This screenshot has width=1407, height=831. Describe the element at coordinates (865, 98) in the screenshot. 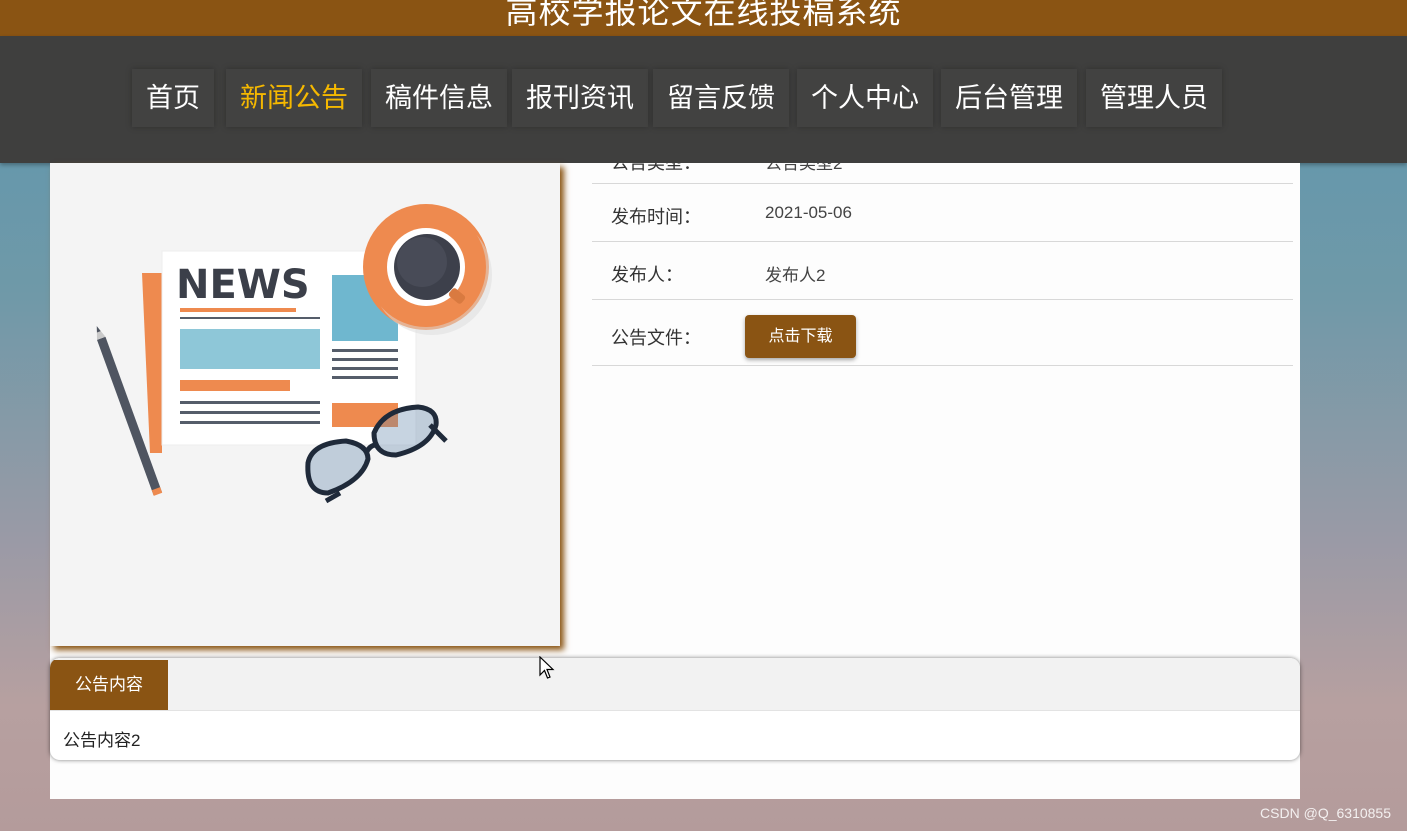

I see `nav-item-profile: 个人中心` at that location.